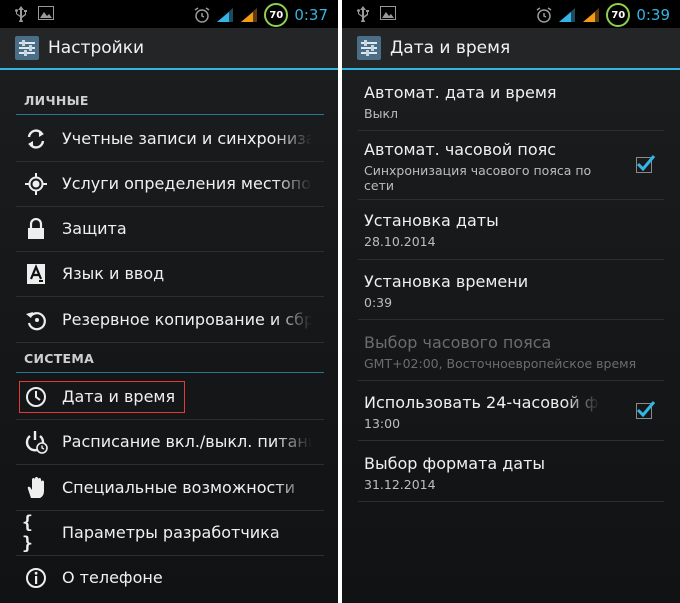 Image resolution: width=680 pixels, height=603 pixels. What do you see at coordinates (653, 15) in the screenshot?
I see `clock-text: 0:39` at bounding box center [653, 15].